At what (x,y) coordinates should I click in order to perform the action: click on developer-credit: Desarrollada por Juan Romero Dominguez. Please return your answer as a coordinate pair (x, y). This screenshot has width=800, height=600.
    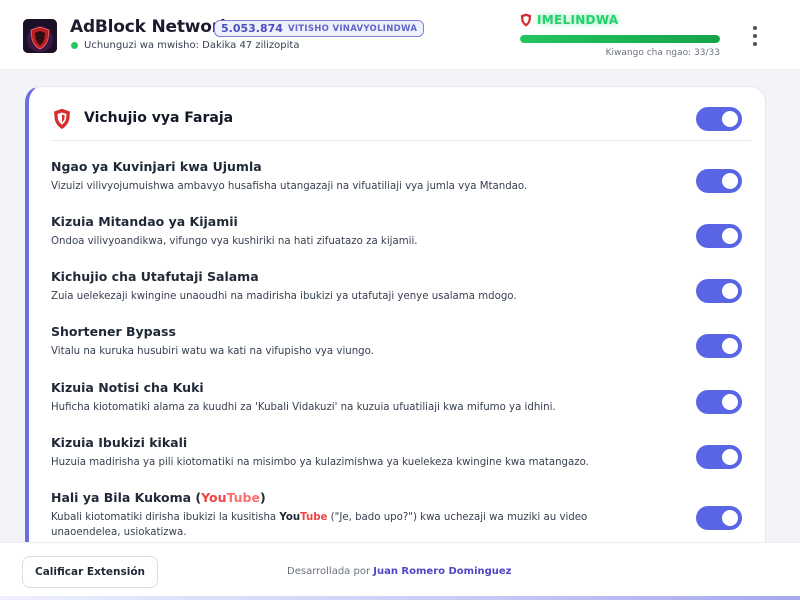
    Looking at the image, I should click on (399, 571).